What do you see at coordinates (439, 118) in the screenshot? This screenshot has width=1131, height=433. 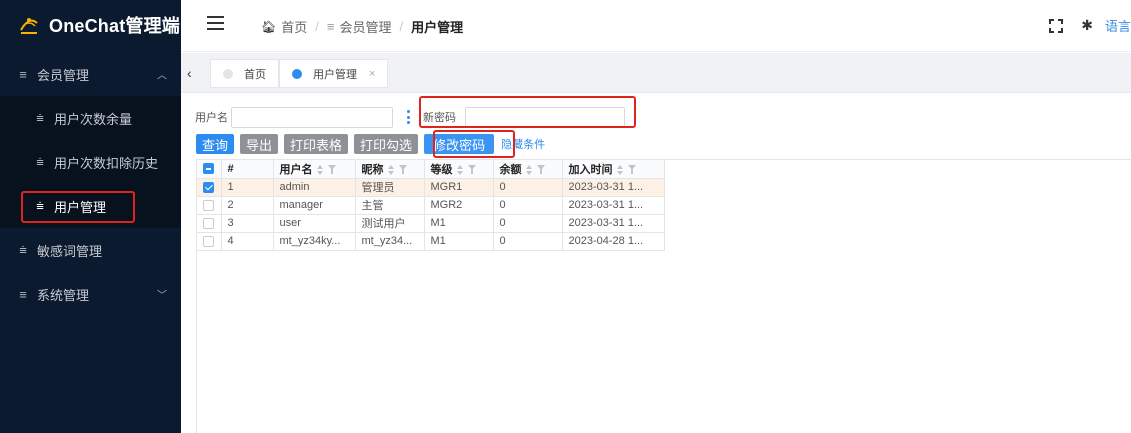 I see `new-password-label: 新密码` at bounding box center [439, 118].